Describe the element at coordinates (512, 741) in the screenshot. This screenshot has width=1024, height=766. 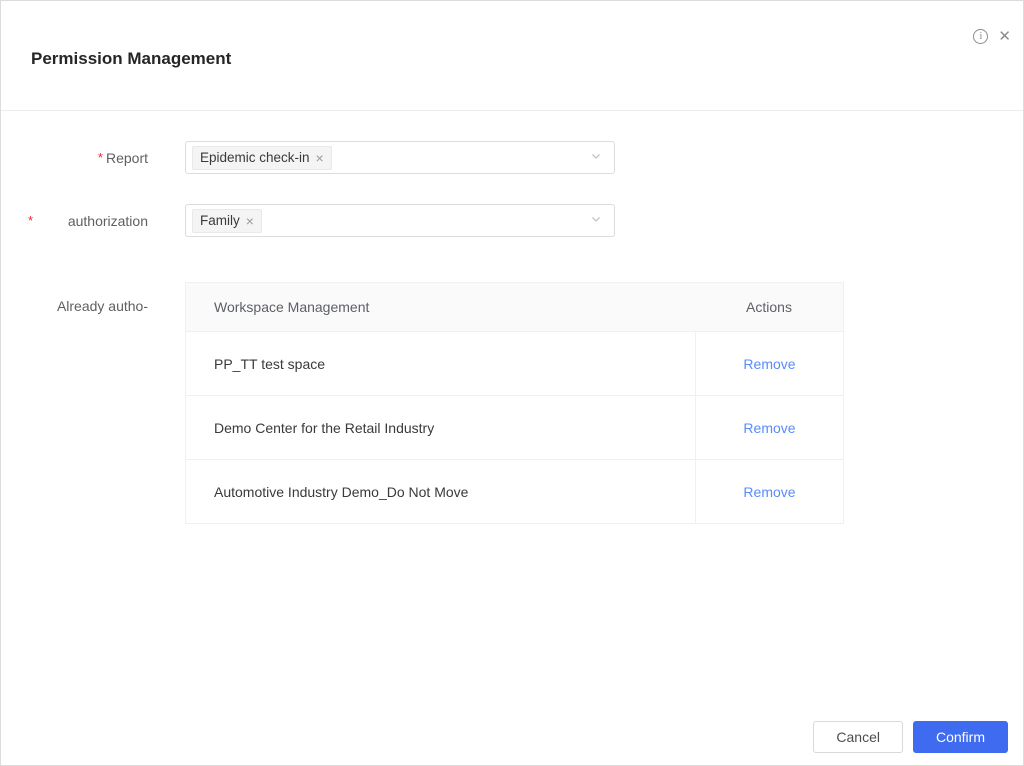
I see `dialog-footer: Cancel Confirm` at that location.